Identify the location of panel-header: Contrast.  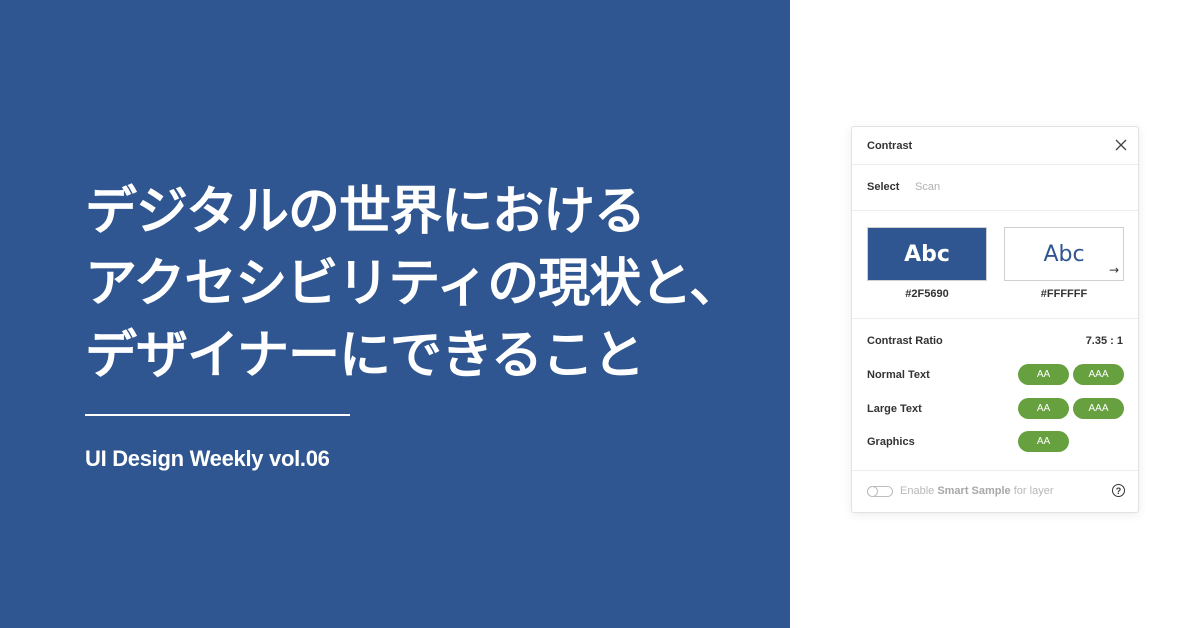
(995, 146).